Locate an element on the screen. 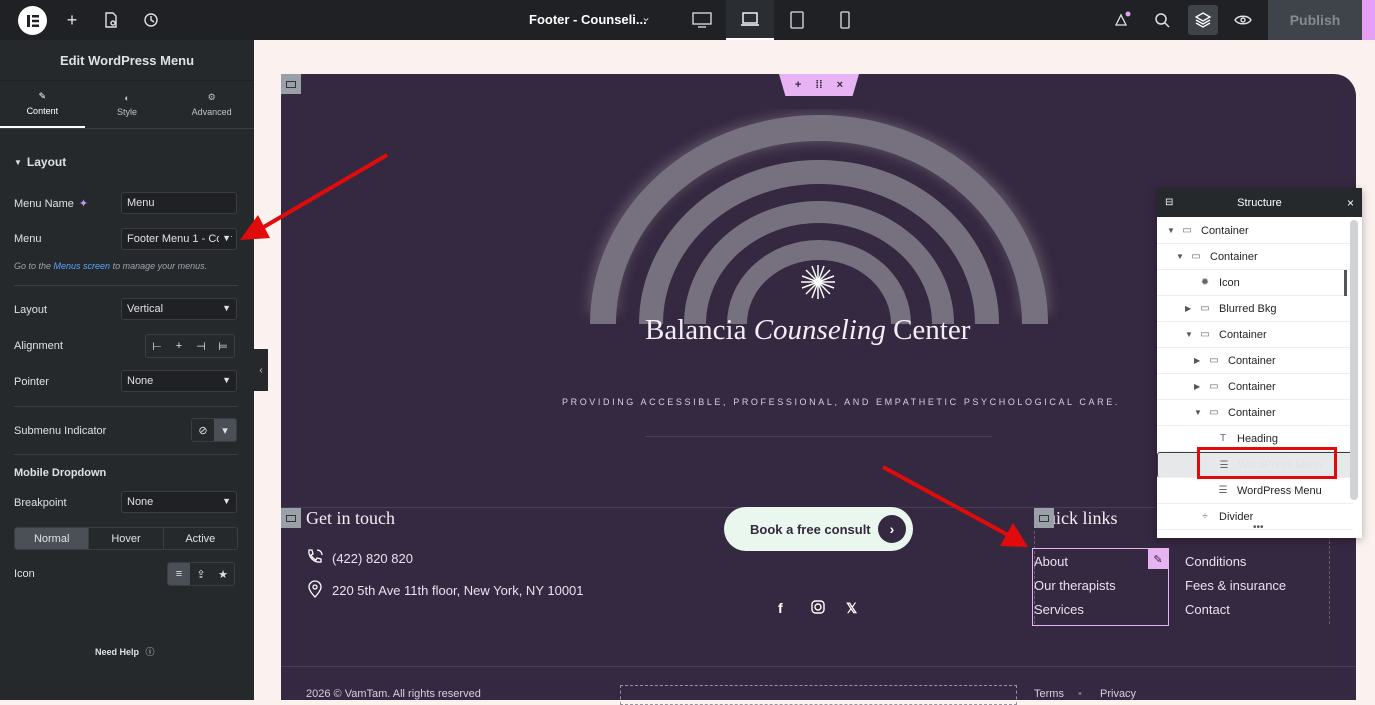  caret-down-icon: ▼ is located at coordinates (225, 238).